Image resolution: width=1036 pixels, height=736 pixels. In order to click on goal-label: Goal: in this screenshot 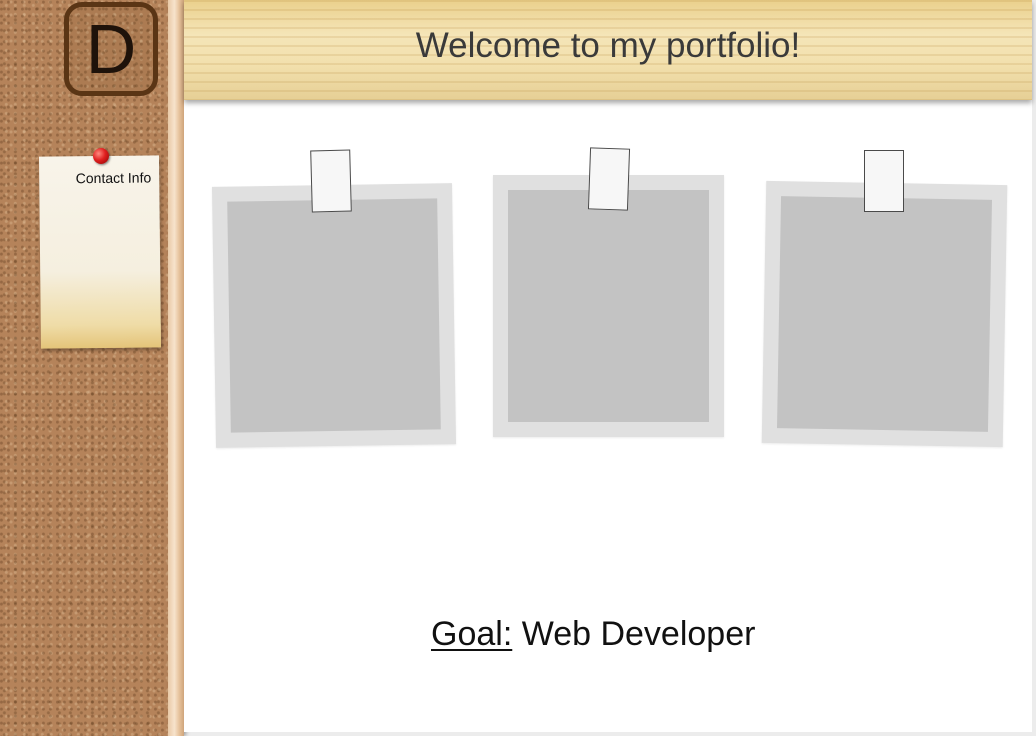, I will do `click(472, 634)`.